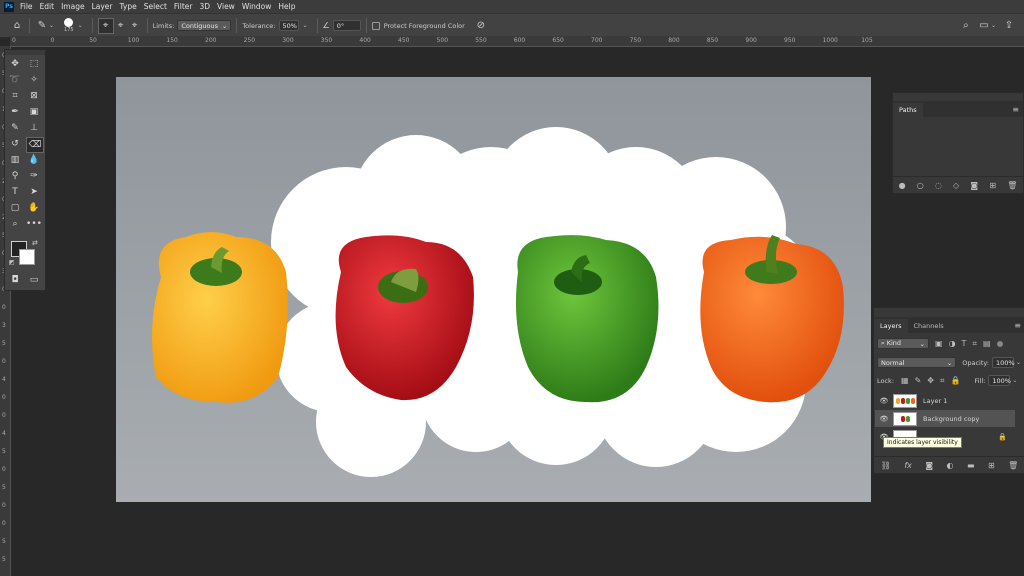  I want to click on lock-transparent-icon: ▦, so click(905, 380).